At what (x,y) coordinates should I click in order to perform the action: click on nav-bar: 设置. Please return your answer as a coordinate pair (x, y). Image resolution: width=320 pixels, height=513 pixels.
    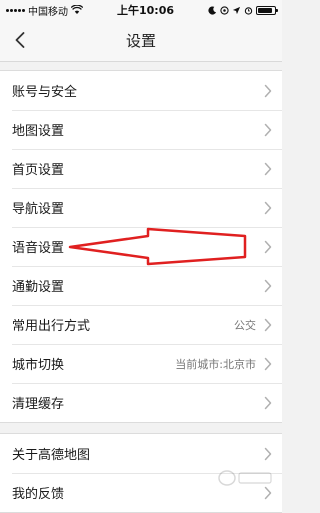
    Looking at the image, I should click on (141, 41).